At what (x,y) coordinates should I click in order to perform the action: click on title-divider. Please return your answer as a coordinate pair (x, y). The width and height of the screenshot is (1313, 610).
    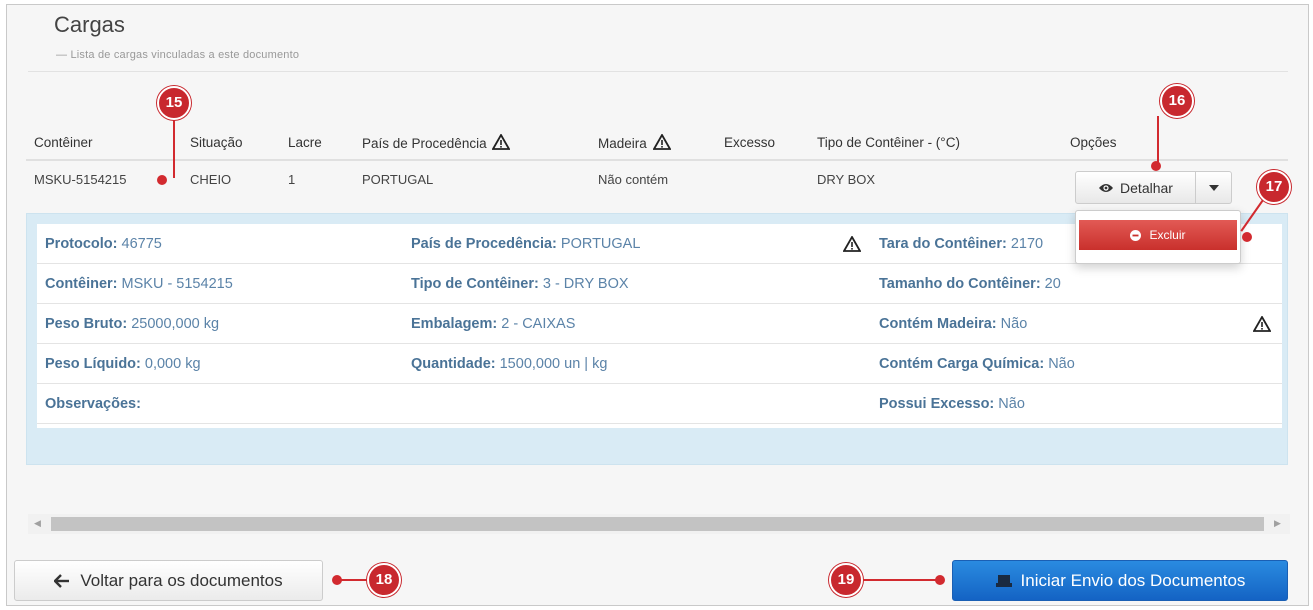
    Looking at the image, I should click on (658, 71).